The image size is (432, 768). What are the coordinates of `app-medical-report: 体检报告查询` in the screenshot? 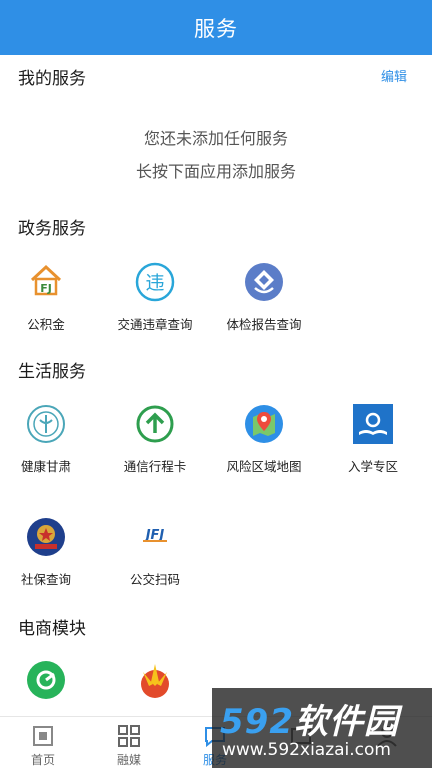 It's located at (264, 302).